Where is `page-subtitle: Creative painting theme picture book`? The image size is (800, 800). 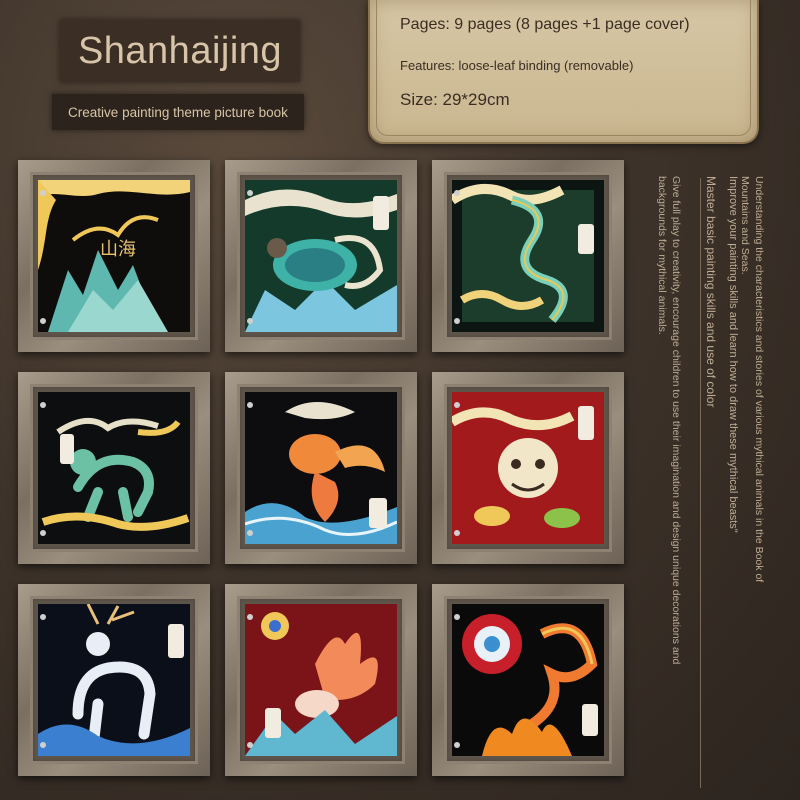
page-subtitle: Creative painting theme picture book is located at coordinates (178, 112).